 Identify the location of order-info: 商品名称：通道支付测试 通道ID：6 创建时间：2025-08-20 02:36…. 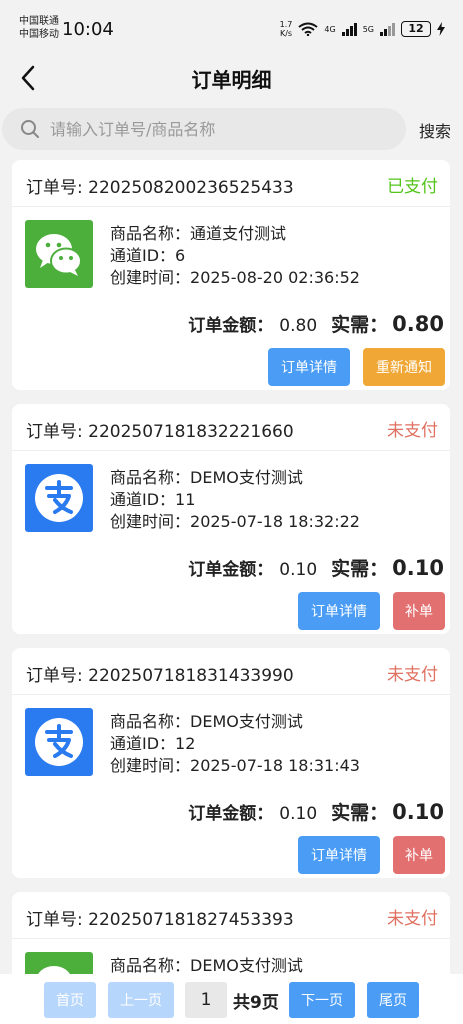
(235, 256).